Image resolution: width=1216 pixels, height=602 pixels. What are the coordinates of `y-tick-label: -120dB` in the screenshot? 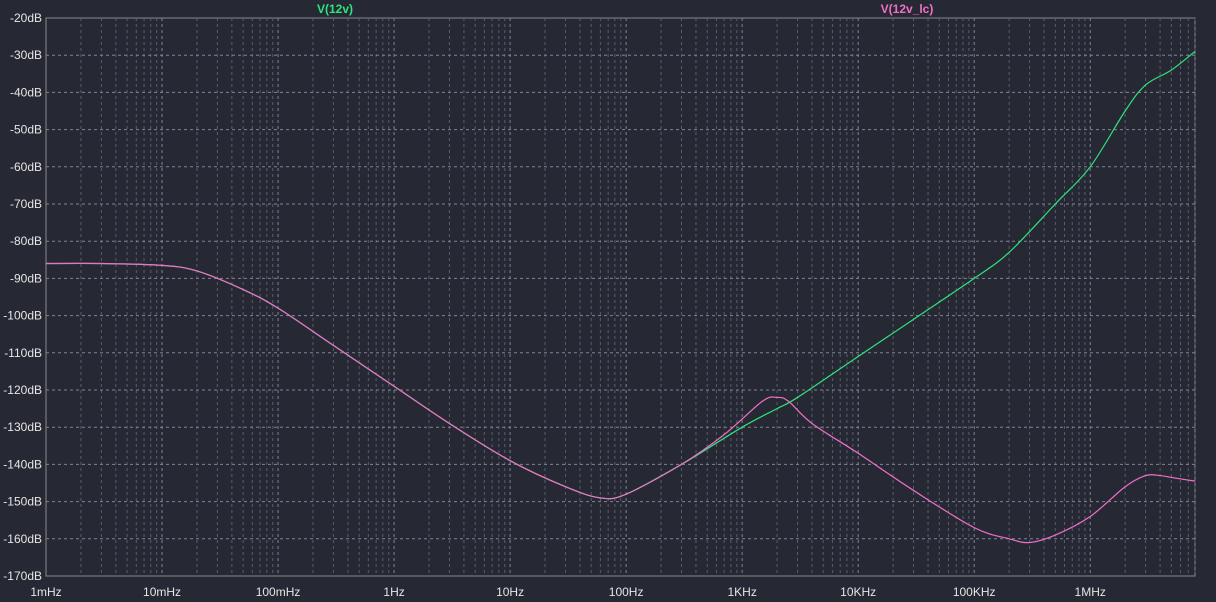 It's located at (22, 390).